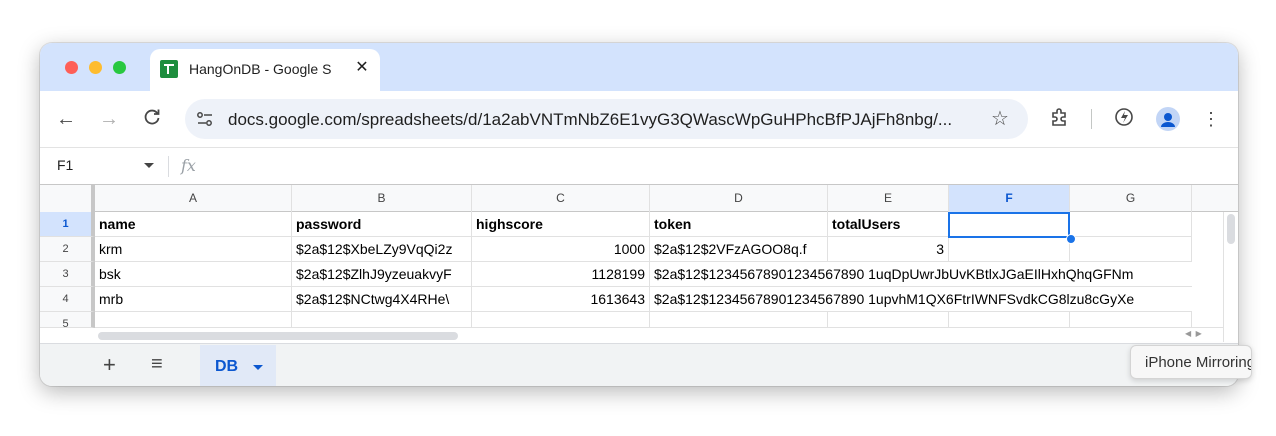  Describe the element at coordinates (67, 321) in the screenshot. I see `row-header-5: 5` at that location.